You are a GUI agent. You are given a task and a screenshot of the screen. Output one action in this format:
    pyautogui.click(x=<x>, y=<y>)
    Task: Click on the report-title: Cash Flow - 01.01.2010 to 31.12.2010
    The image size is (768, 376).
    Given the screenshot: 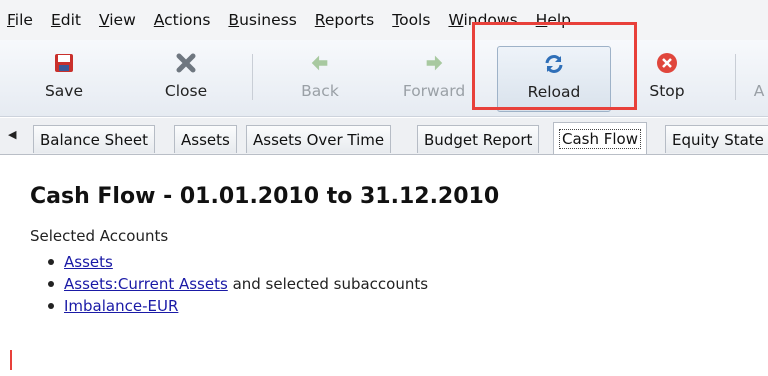 What is the action you would take?
    pyautogui.click(x=265, y=196)
    